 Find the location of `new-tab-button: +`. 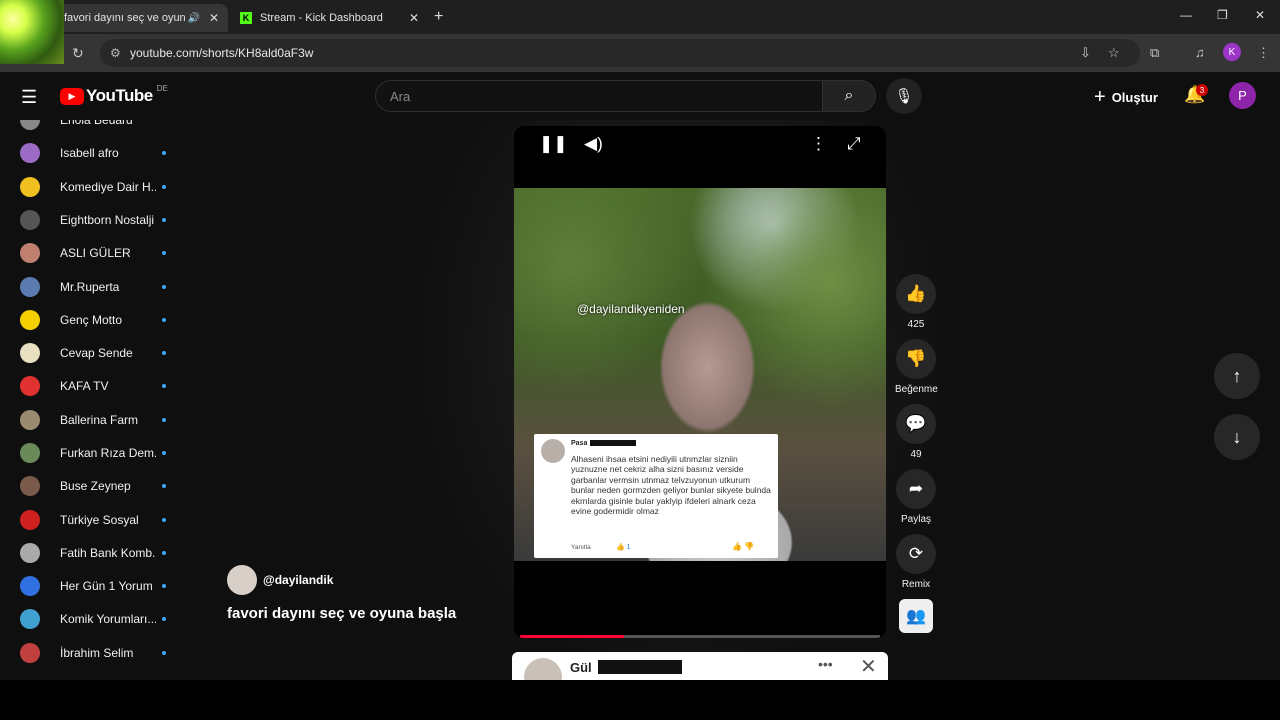

new-tab-button: + is located at coordinates (438, 17).